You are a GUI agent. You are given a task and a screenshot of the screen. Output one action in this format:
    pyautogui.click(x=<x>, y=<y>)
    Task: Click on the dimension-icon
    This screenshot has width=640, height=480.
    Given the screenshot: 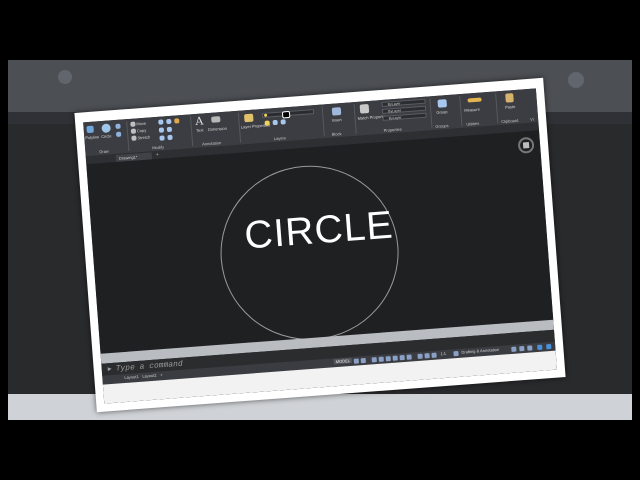 What is the action you would take?
    pyautogui.click(x=216, y=119)
    